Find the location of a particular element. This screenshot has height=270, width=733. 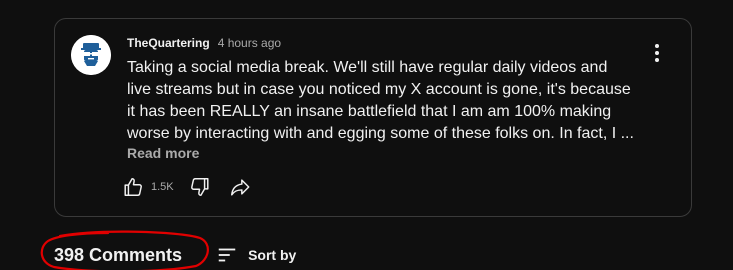

post-actions: 1.5K is located at coordinates (186, 187).